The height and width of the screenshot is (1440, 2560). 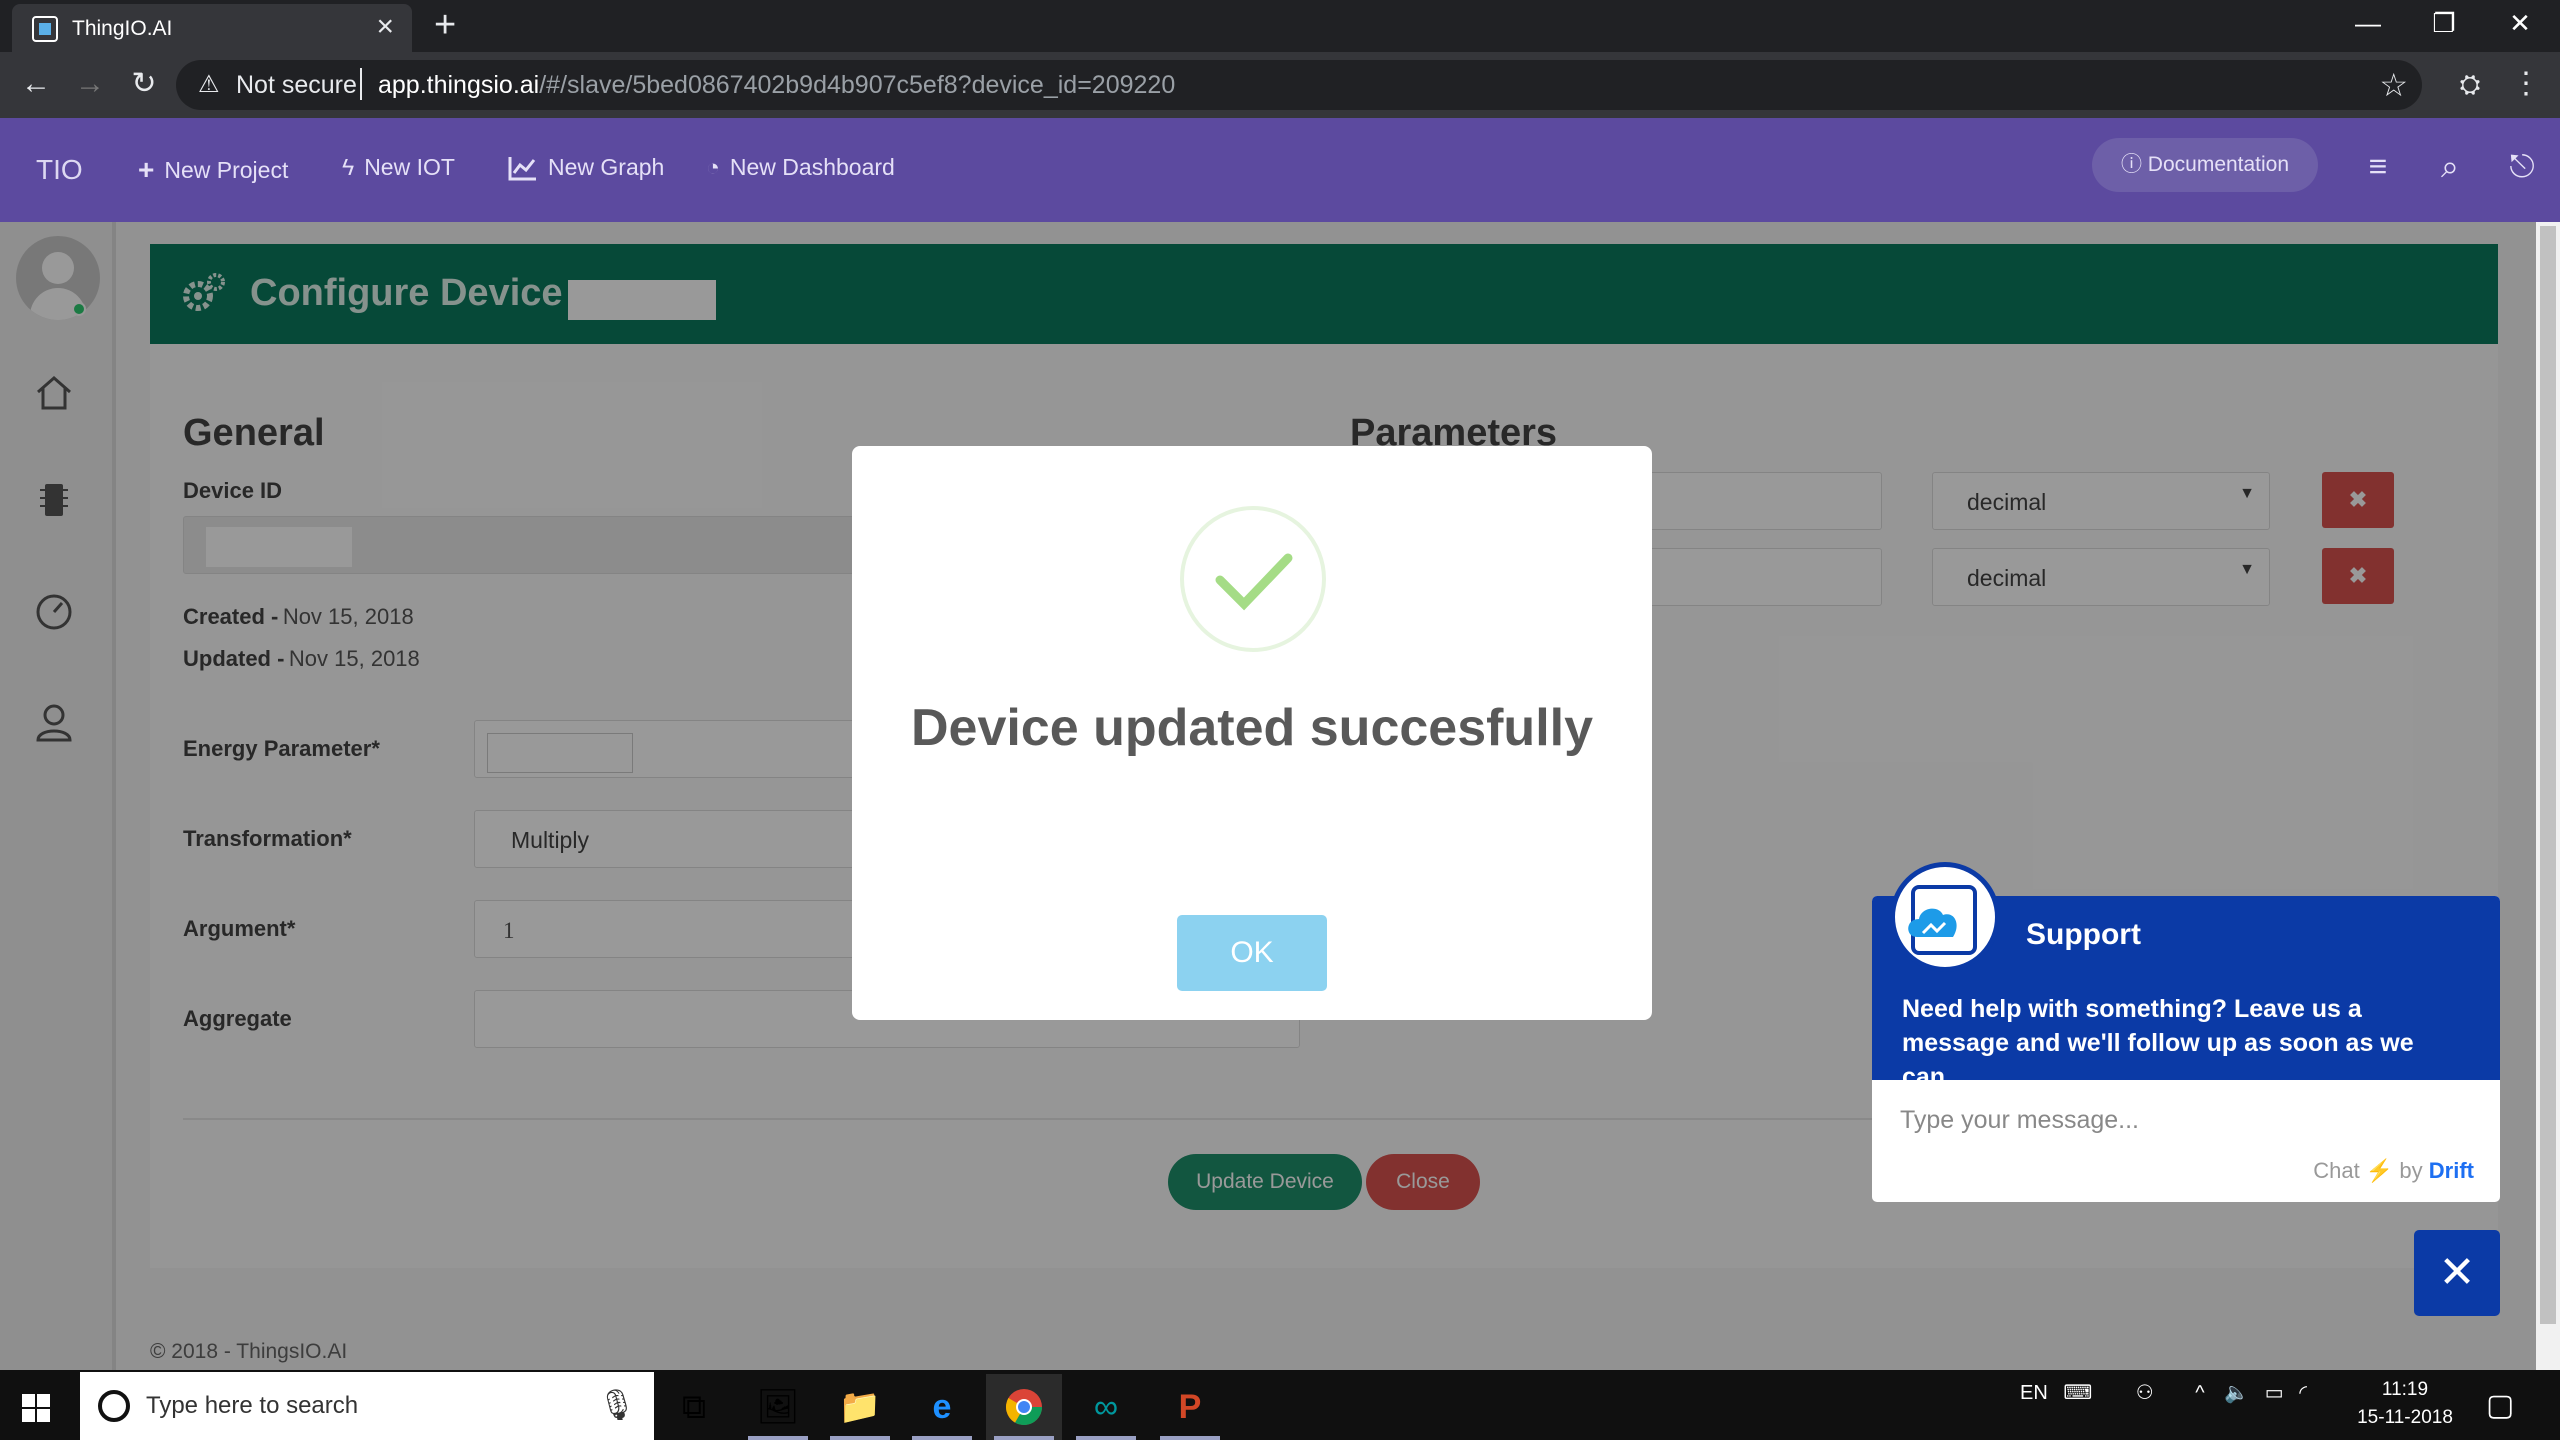 I want to click on chat-close-button: ✕, so click(x=2457, y=1273).